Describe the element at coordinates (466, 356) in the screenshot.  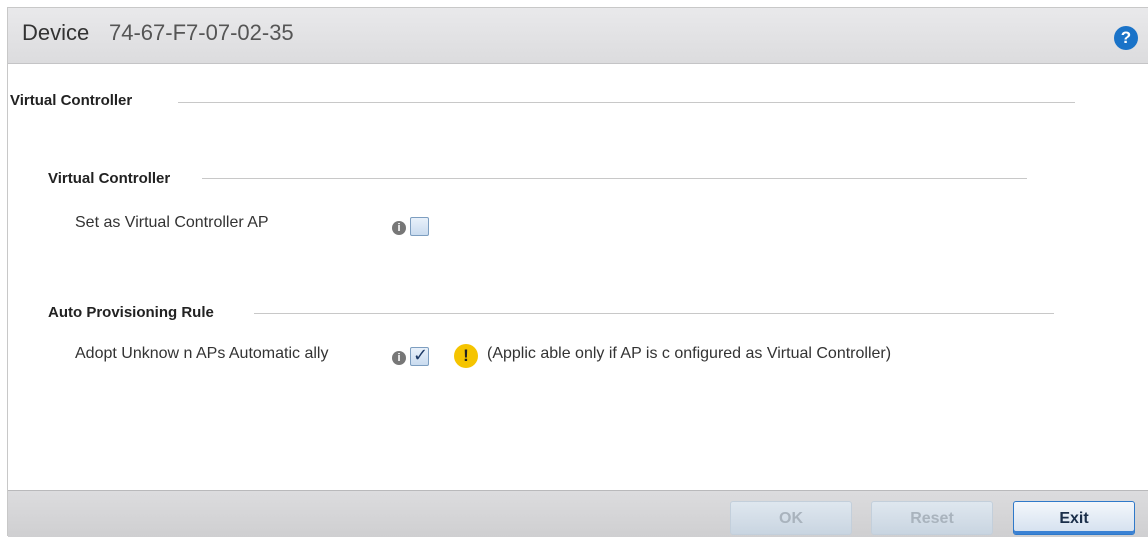
I see `warning-icon: !` at that location.